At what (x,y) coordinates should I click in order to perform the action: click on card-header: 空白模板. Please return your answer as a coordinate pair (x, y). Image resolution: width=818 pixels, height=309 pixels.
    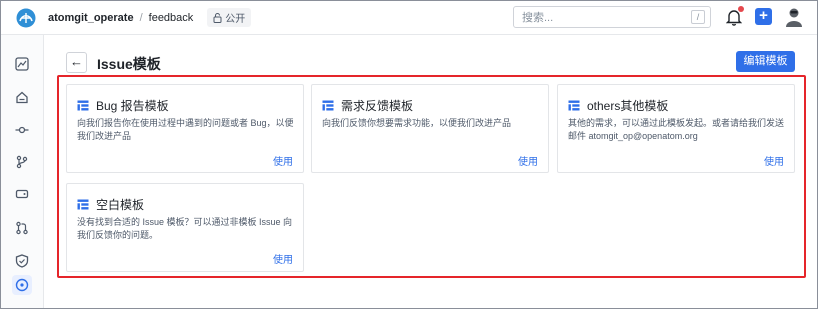
    Looking at the image, I should click on (110, 204).